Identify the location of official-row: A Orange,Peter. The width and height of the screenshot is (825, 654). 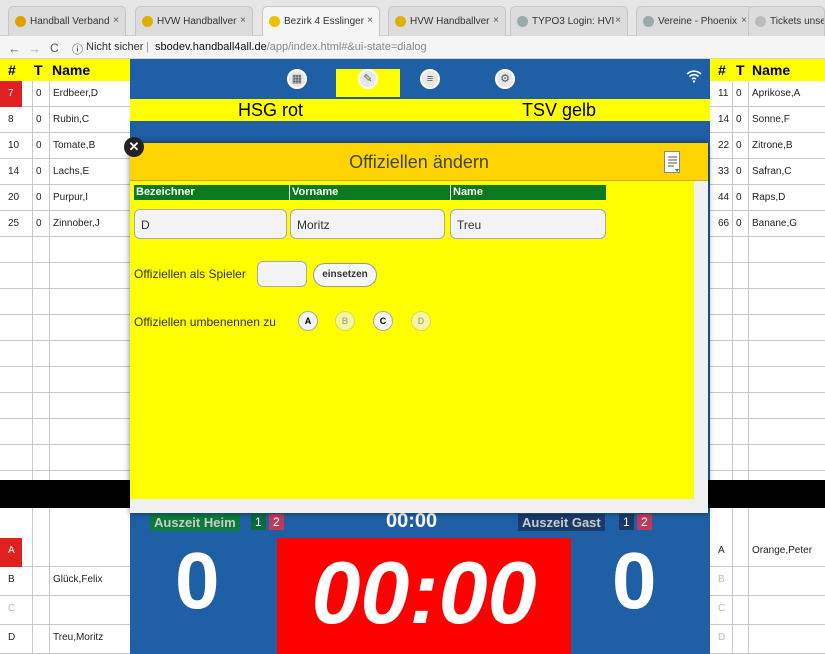
(767, 552).